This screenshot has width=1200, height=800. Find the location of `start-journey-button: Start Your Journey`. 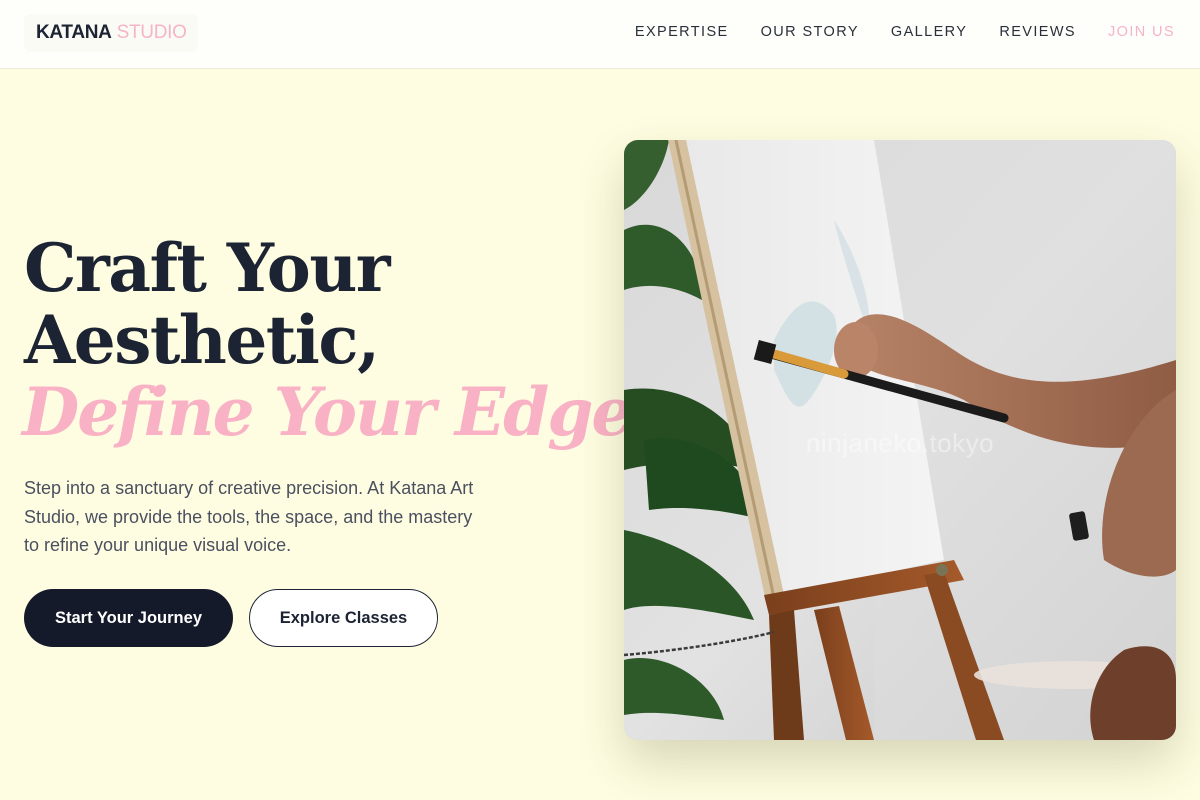

start-journey-button: Start Your Journey is located at coordinates (128, 618).